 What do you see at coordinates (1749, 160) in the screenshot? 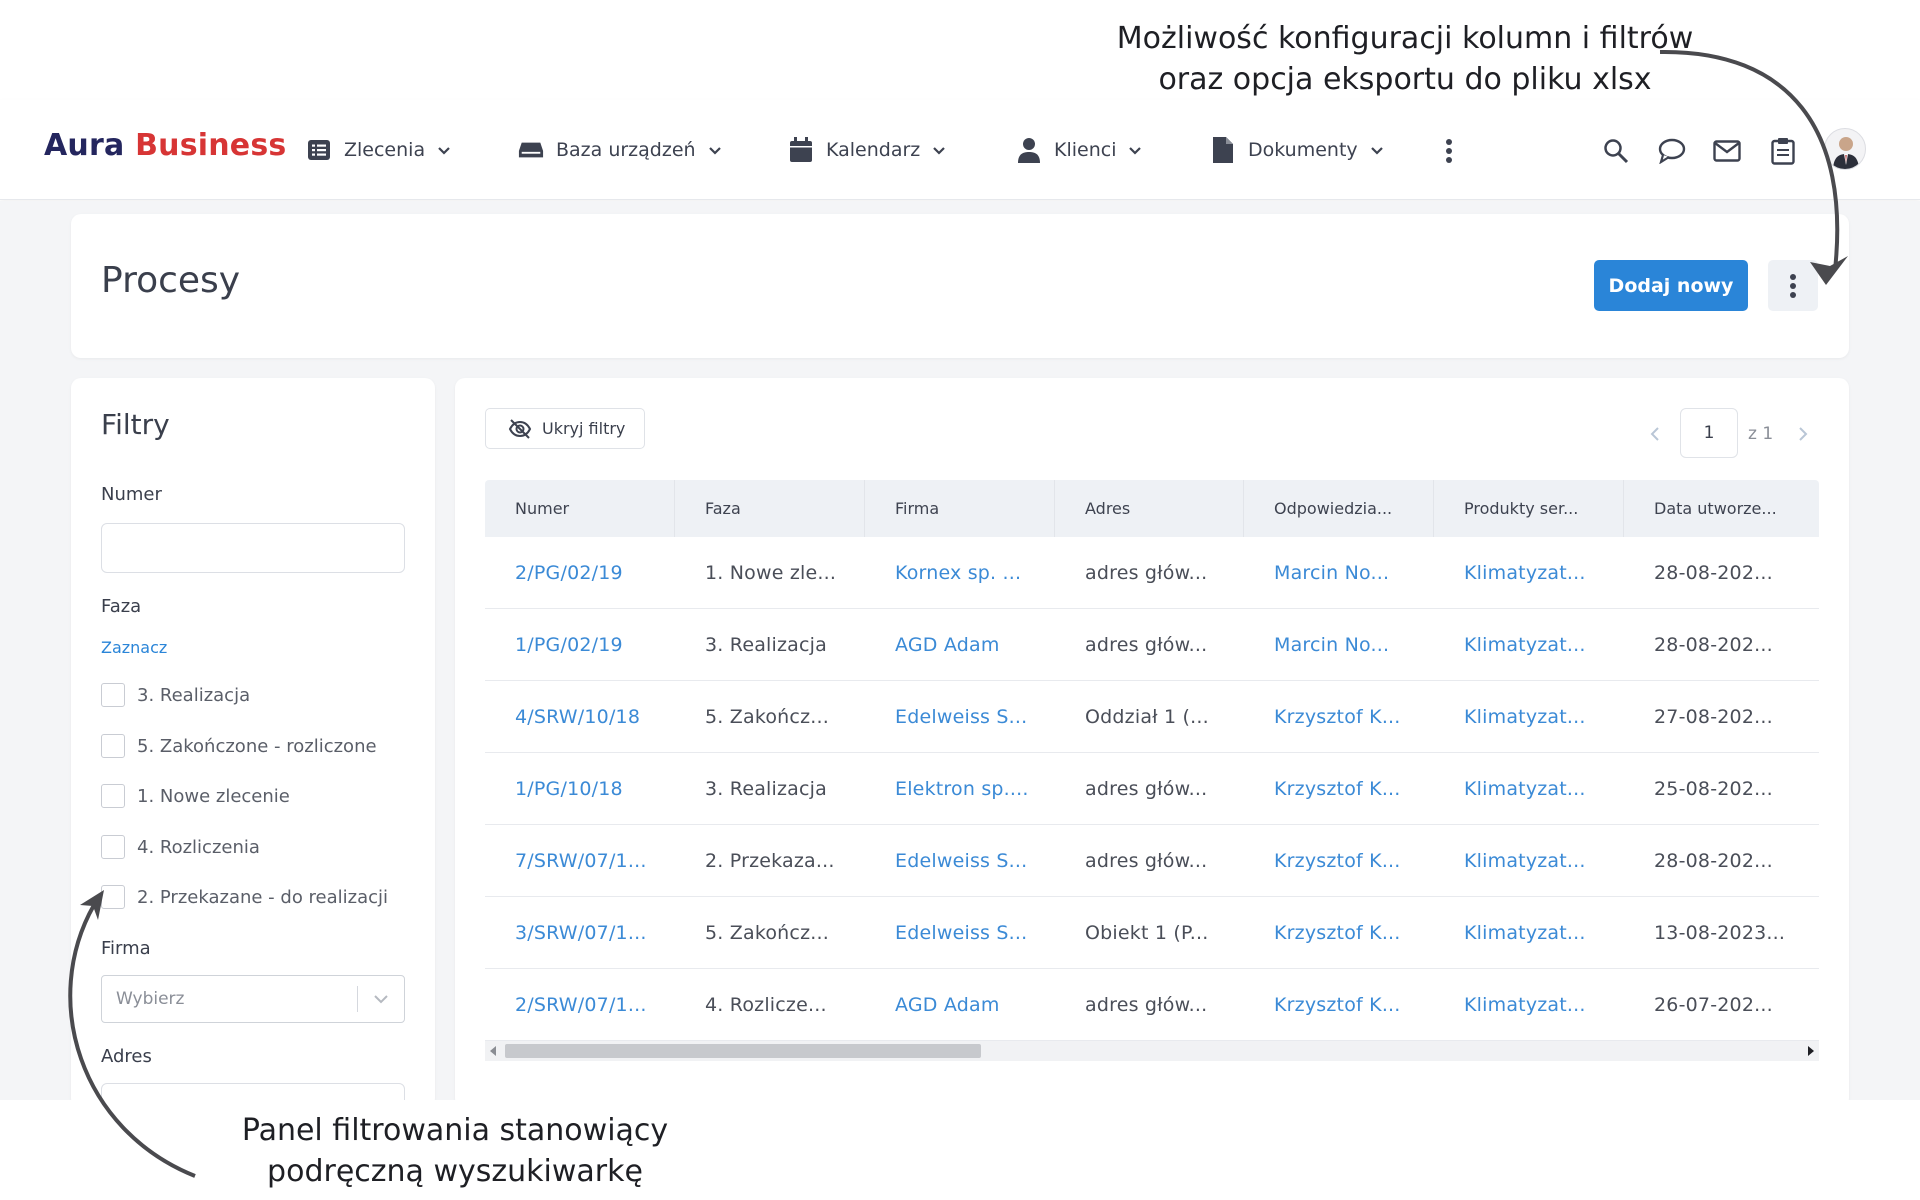
I see `arrow-top-curve` at bounding box center [1749, 160].